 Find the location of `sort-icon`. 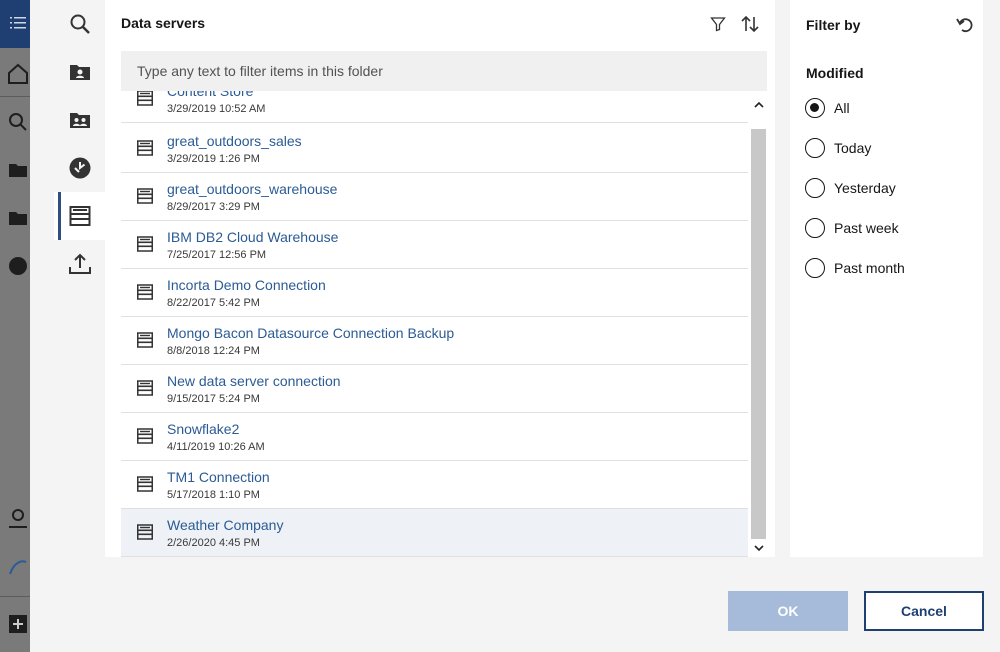

sort-icon is located at coordinates (750, 24).